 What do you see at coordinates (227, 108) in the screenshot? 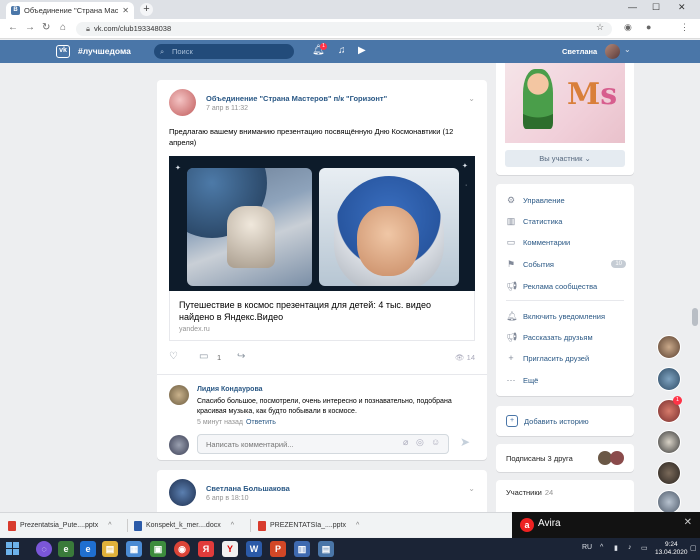
I see `post-date: 7 апр в 11:32` at bounding box center [227, 108].